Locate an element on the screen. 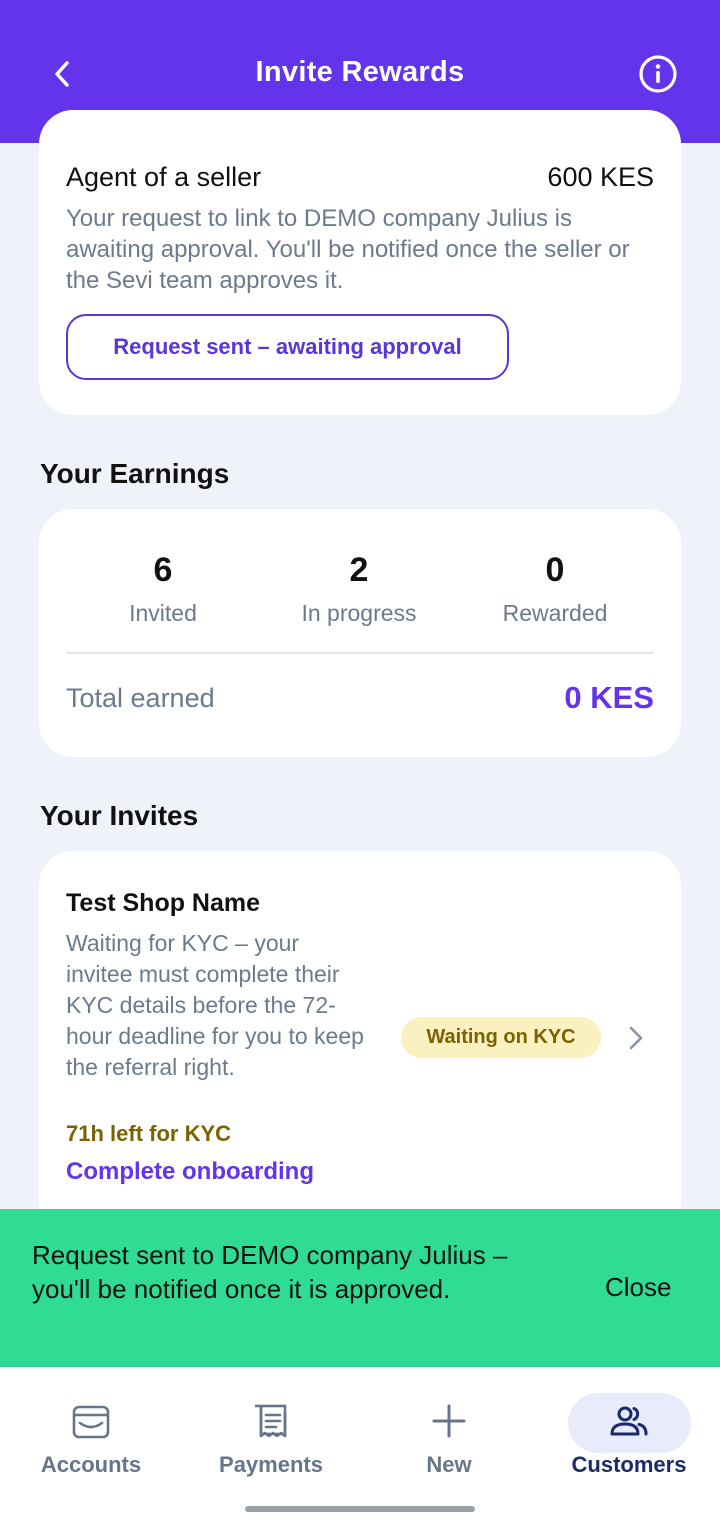 Image resolution: width=720 pixels, height=1524 pixels. nav-item-payments: Payments is located at coordinates (271, 1437).